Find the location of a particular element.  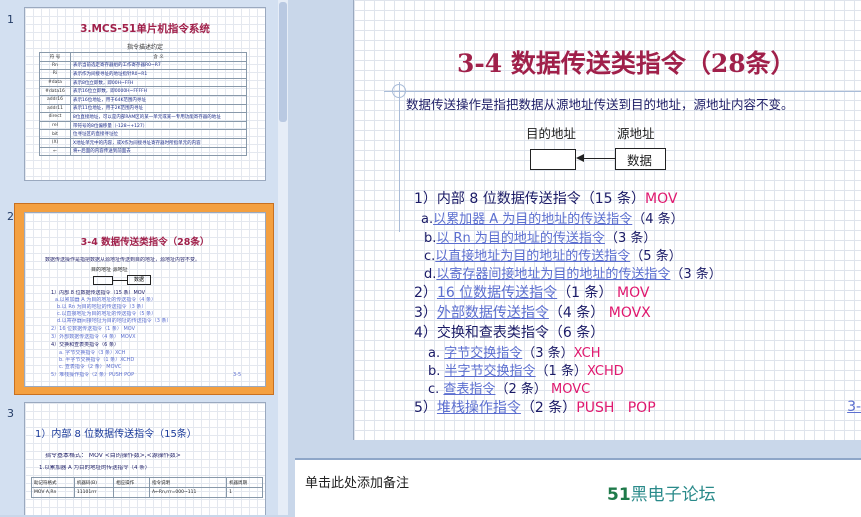

slide-guide-line is located at coordinates (399, 157).